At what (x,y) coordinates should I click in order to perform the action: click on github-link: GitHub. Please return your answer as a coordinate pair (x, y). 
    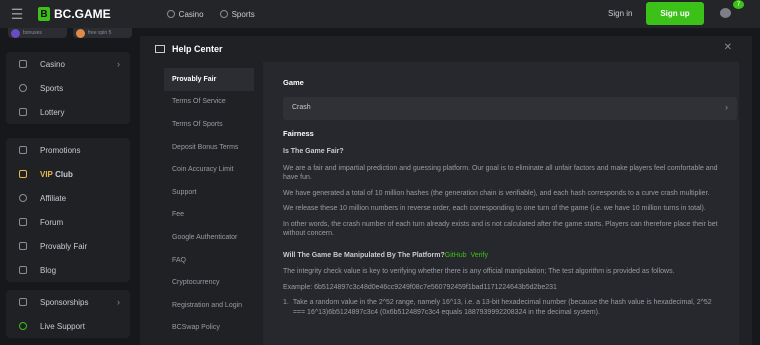
    Looking at the image, I should click on (456, 255).